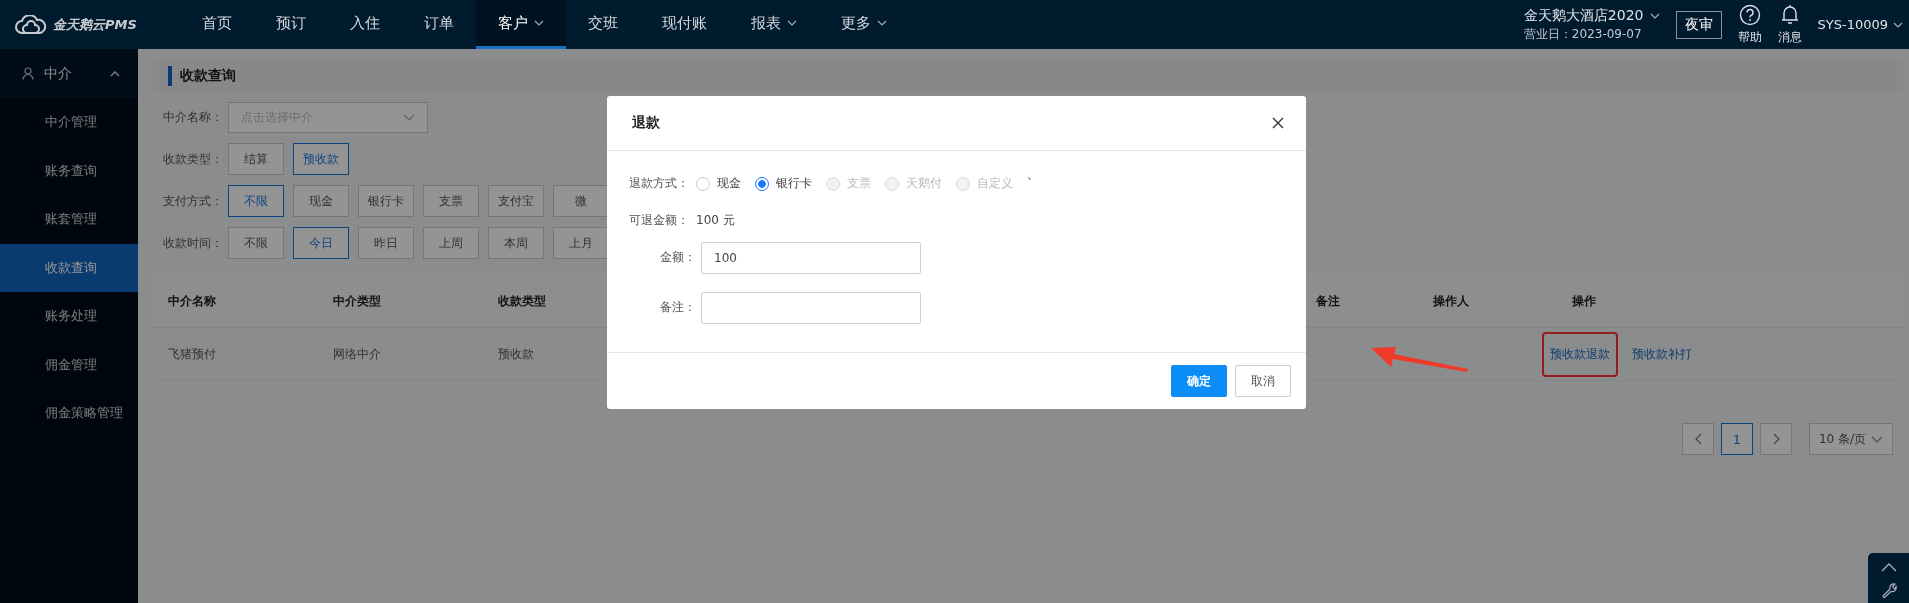 The image size is (1909, 603). What do you see at coordinates (1698, 439) in the screenshot?
I see `chevron-left-icon` at bounding box center [1698, 439].